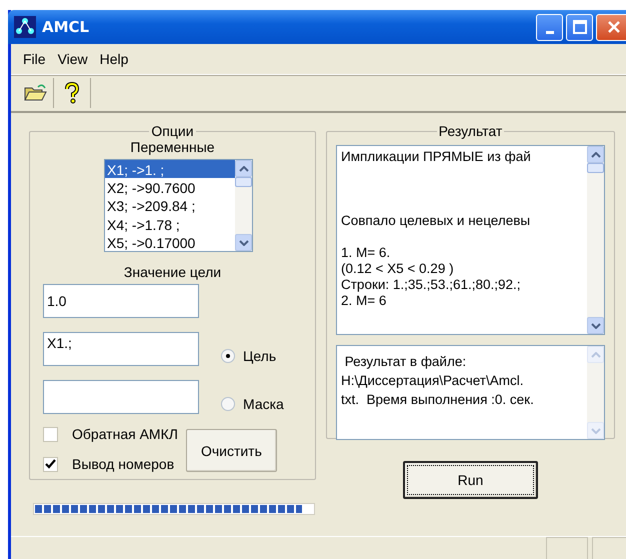  I want to click on goal-label: Значение цели, so click(172, 272).